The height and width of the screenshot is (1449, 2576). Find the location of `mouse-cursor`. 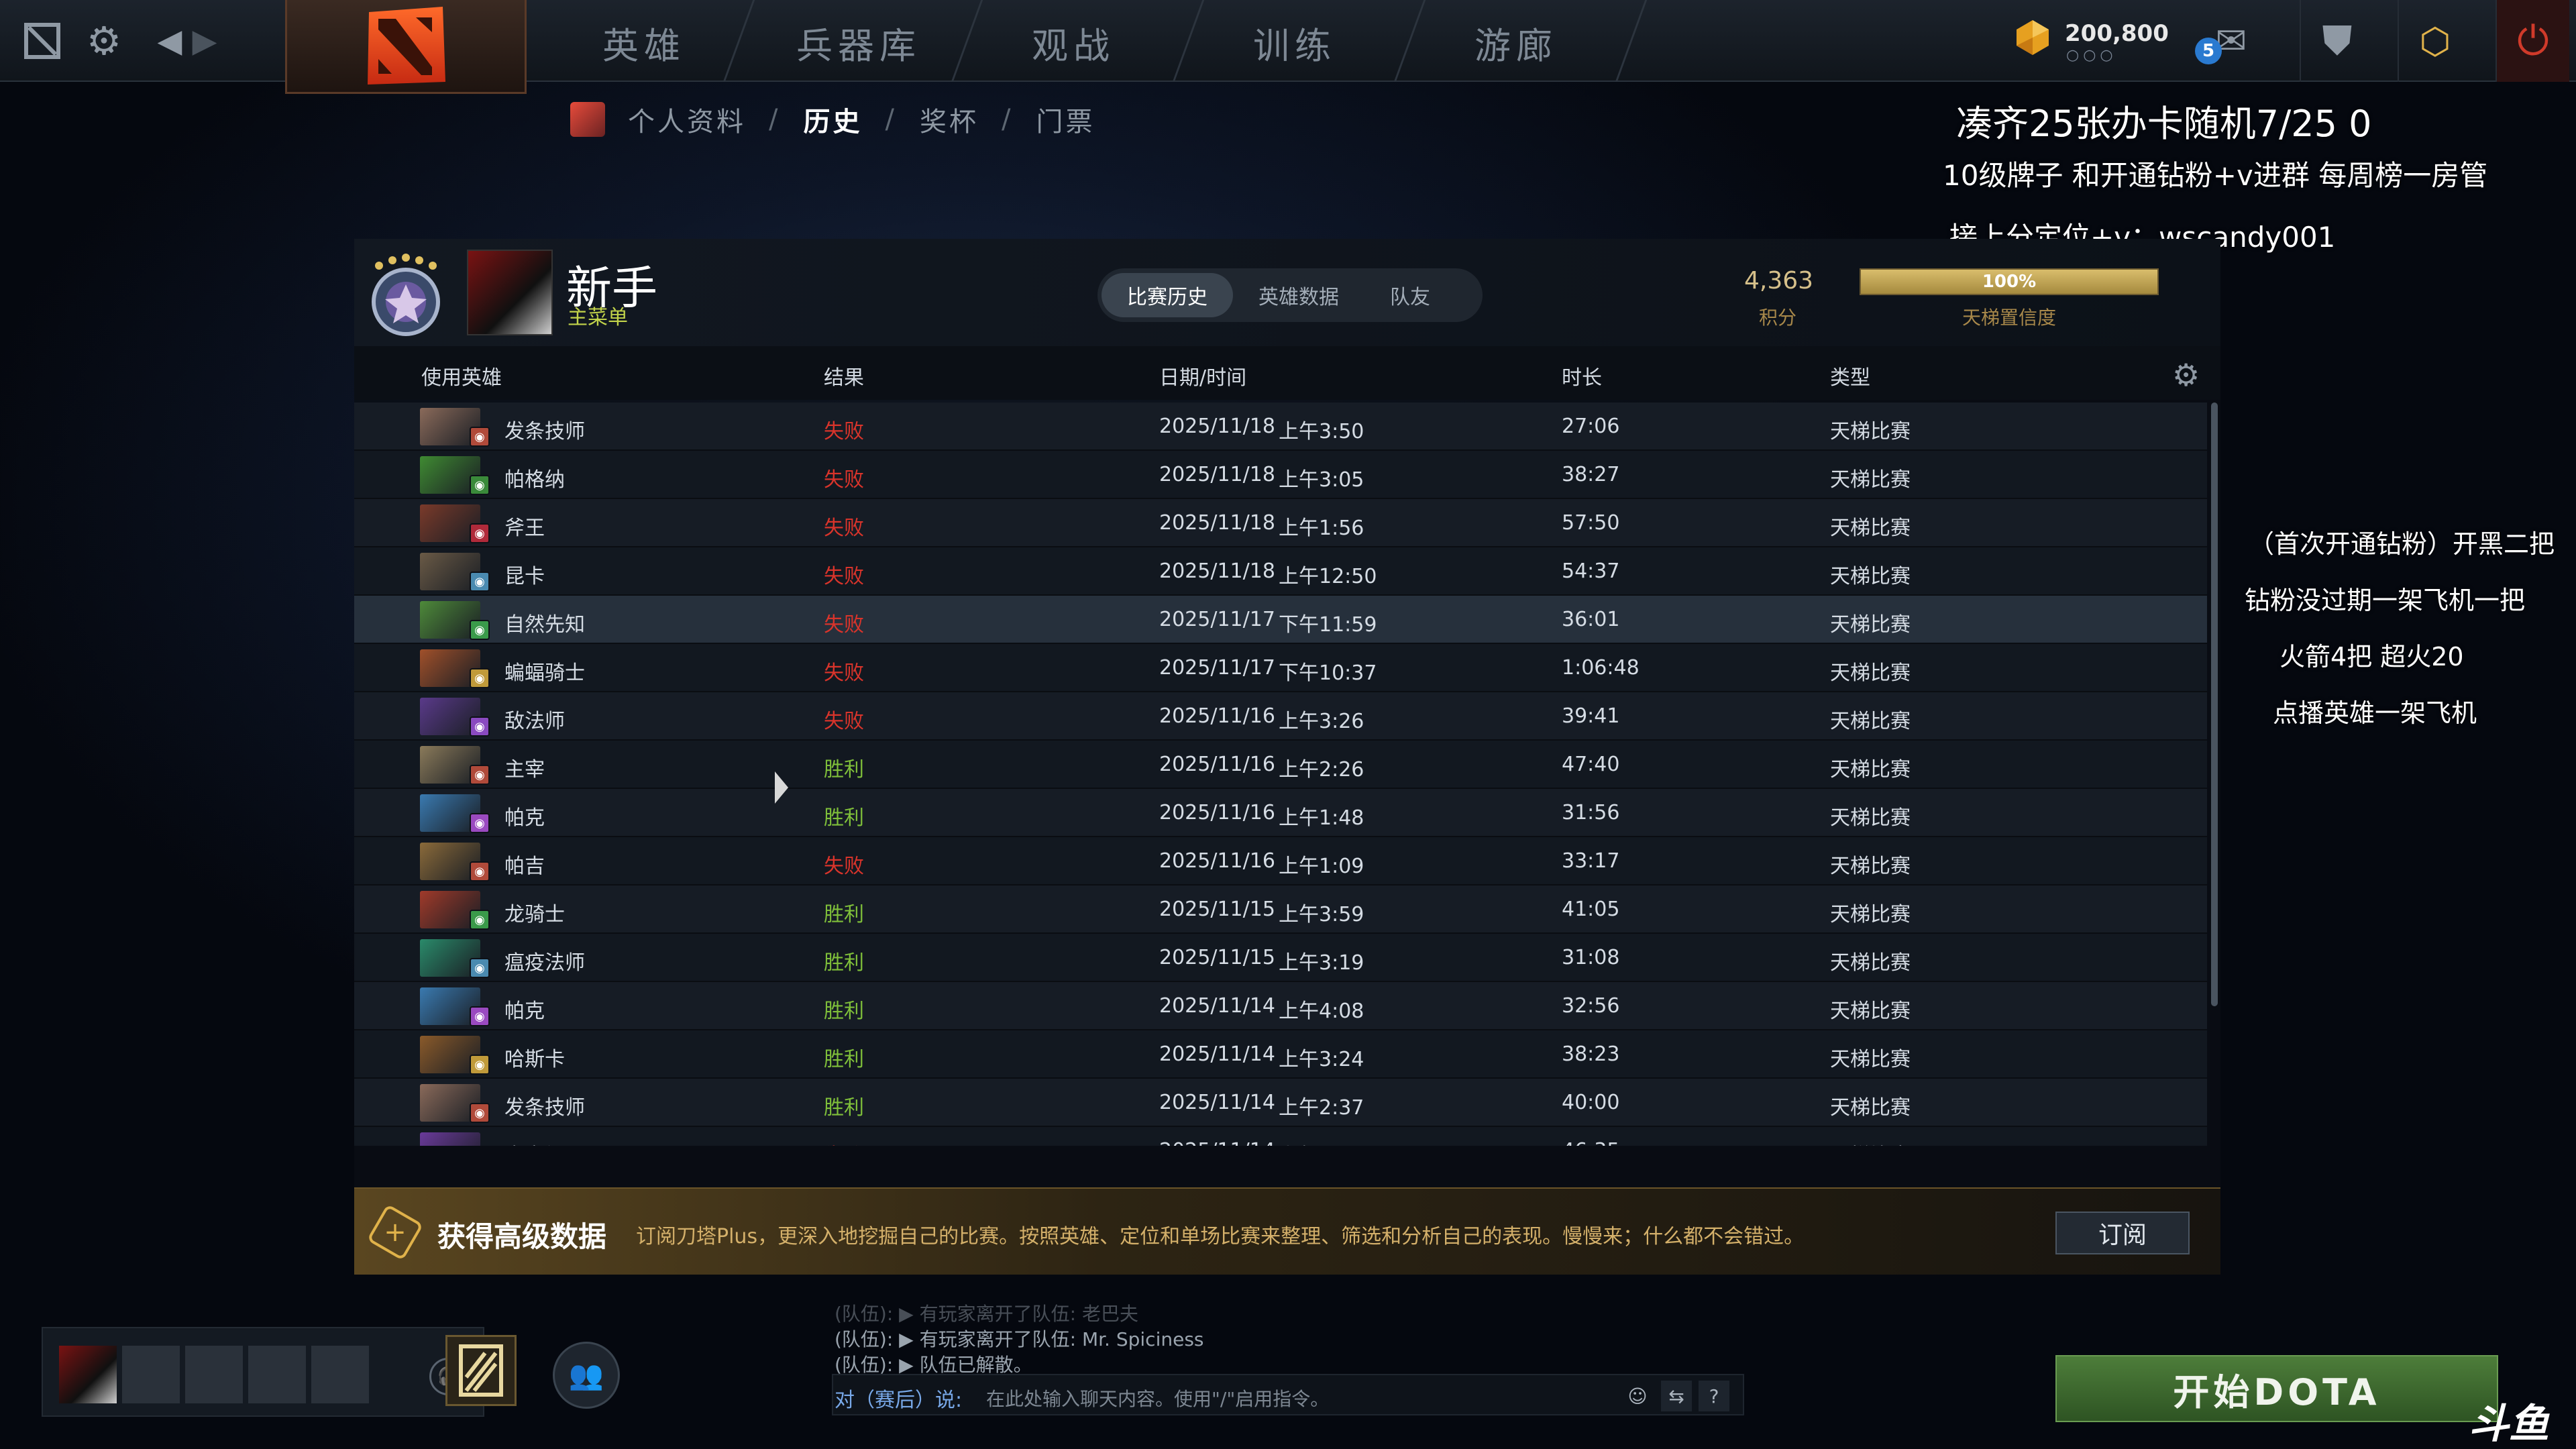

mouse-cursor is located at coordinates (781, 787).